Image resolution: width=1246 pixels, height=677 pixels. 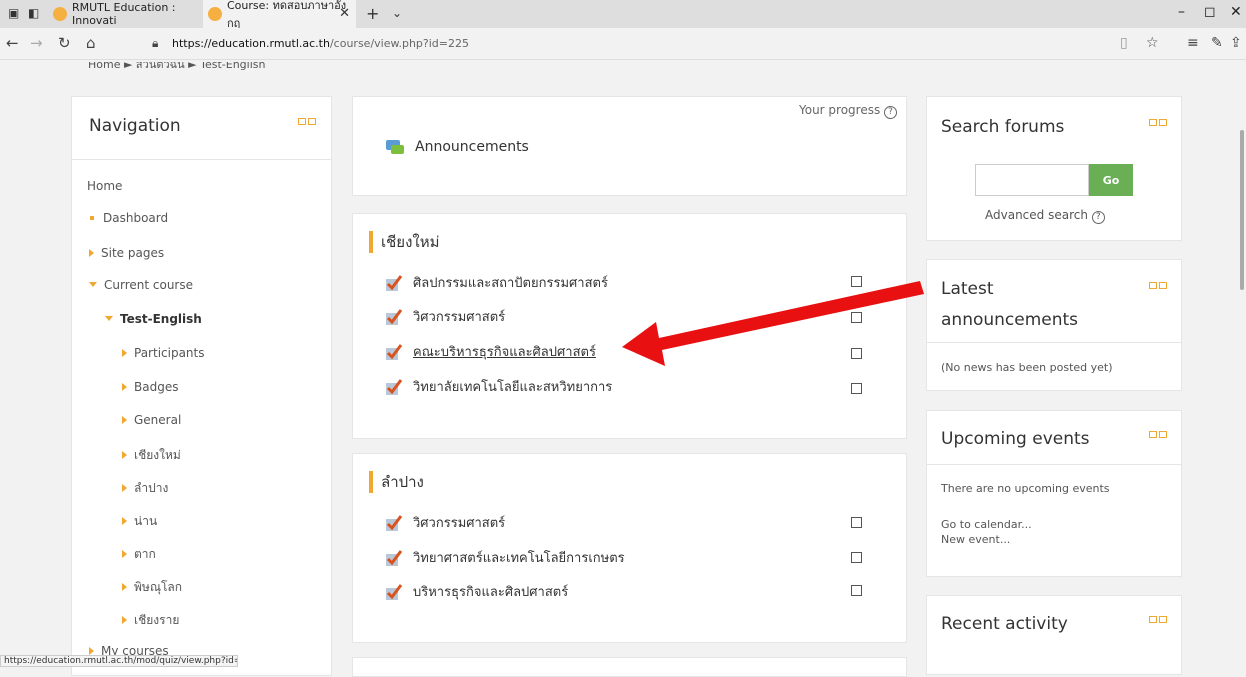 I want to click on nav-site-pages: Site pages, so click(x=126, y=253).